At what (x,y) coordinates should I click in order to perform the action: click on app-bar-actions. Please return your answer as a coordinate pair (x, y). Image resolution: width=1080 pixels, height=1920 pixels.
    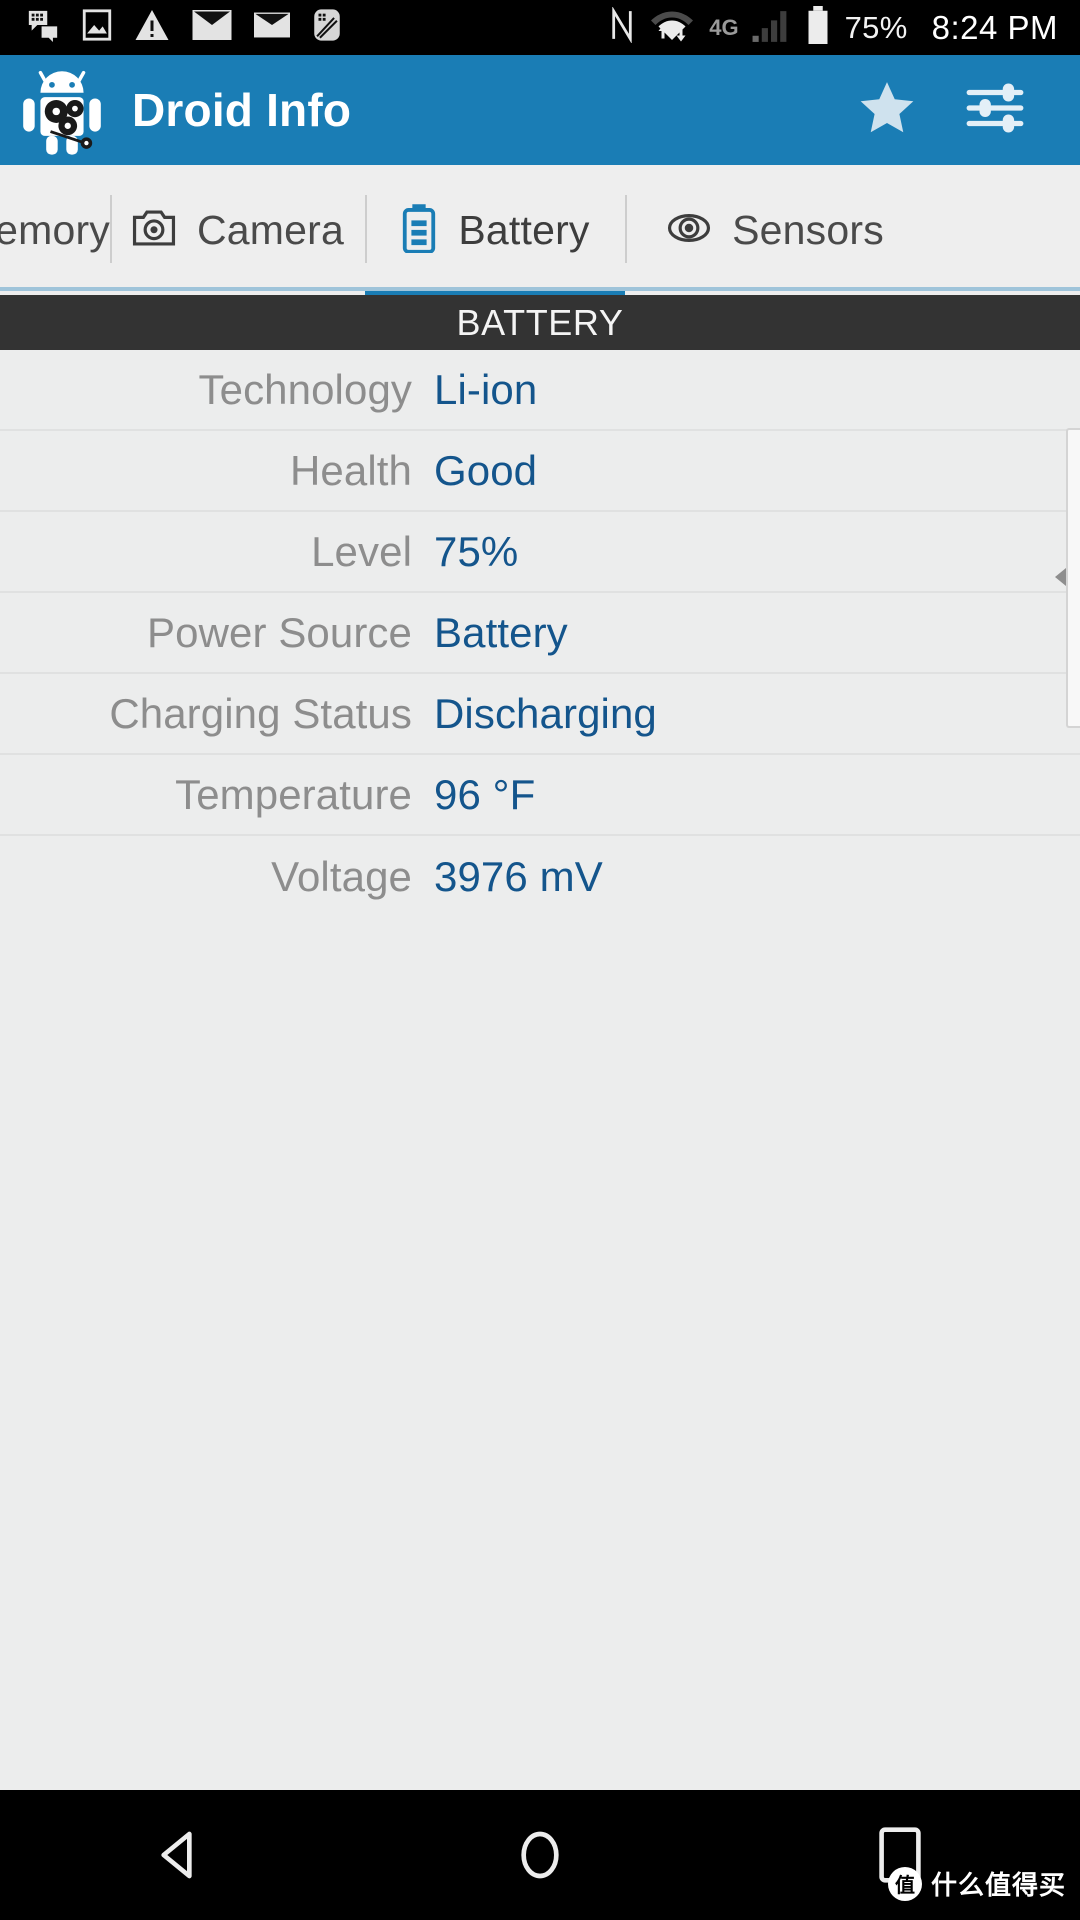
    Looking at the image, I should click on (968, 110).